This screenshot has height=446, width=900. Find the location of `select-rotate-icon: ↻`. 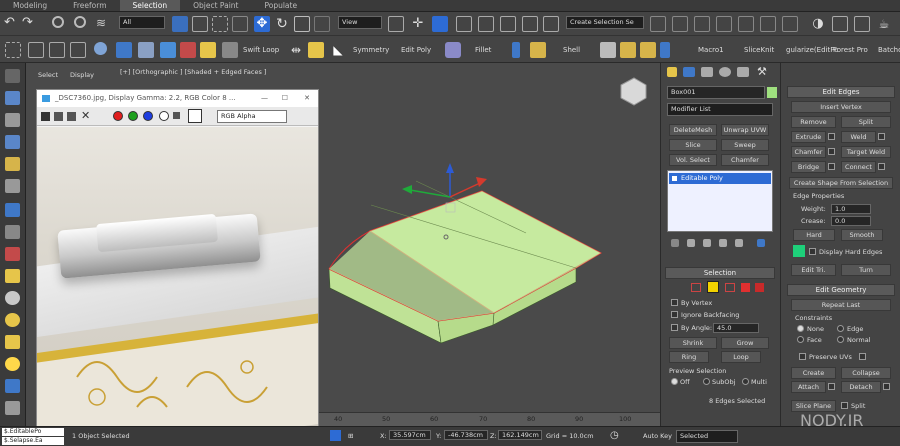

select-rotate-icon: ↻ is located at coordinates (282, 24).